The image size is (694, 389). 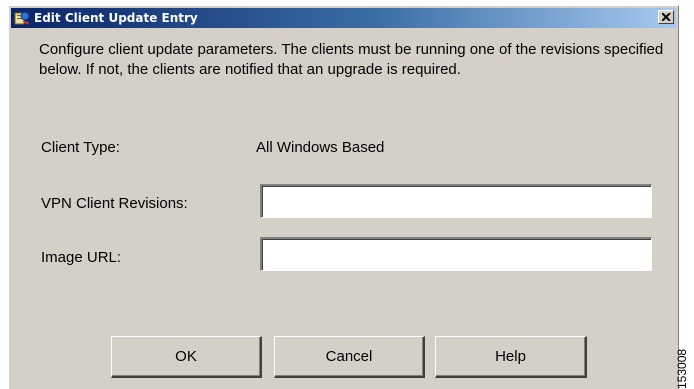 What do you see at coordinates (456, 254) in the screenshot?
I see `image-url-input` at bounding box center [456, 254].